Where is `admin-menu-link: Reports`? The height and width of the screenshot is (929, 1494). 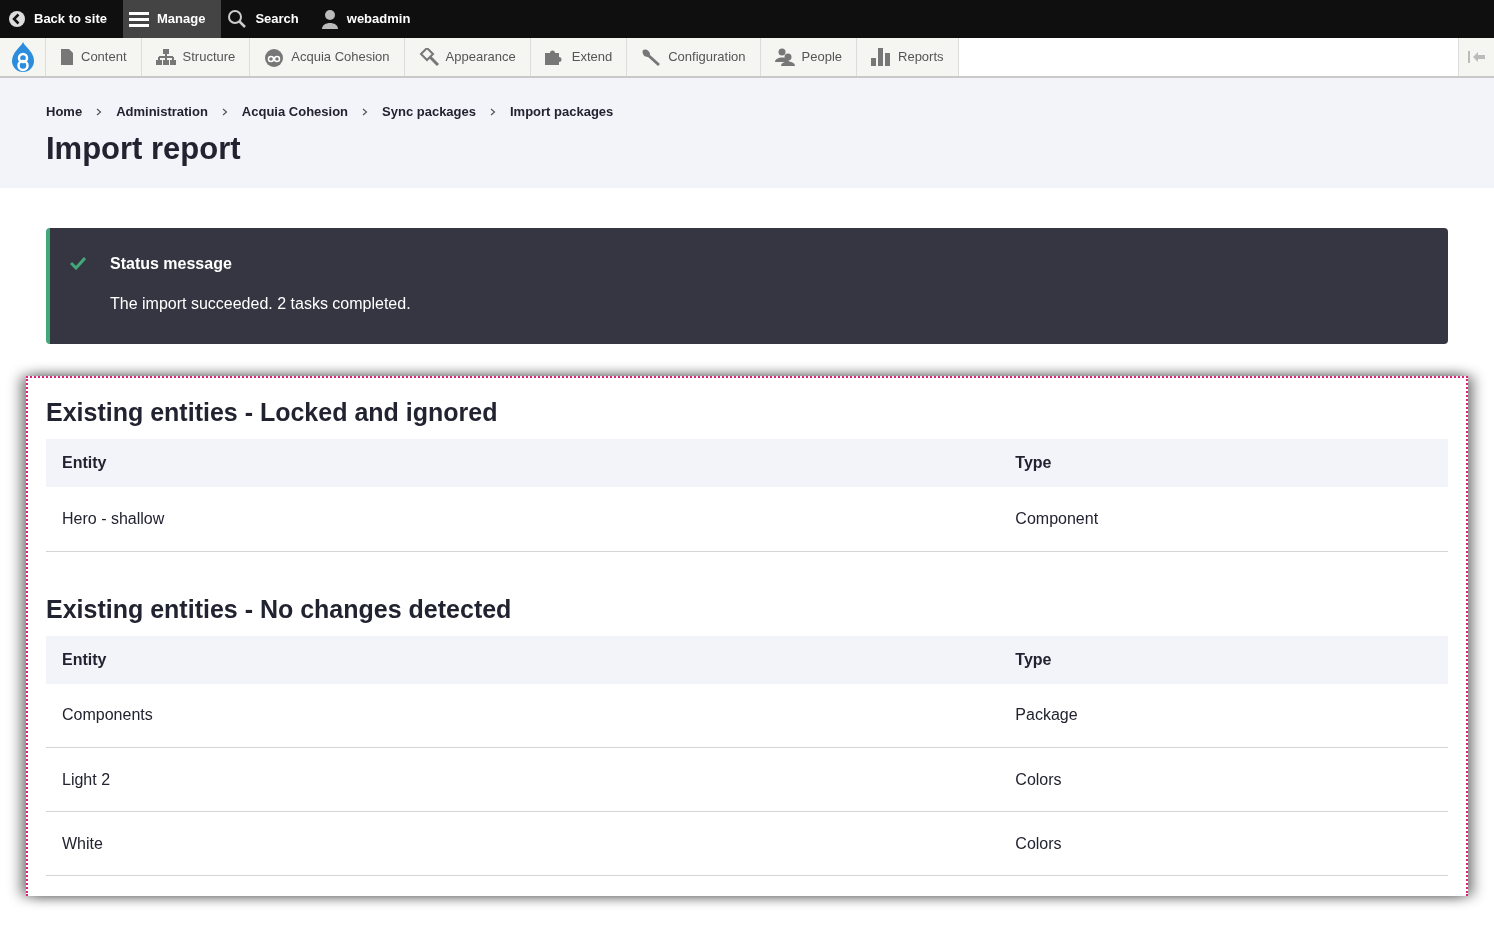
admin-menu-link: Reports is located at coordinates (908, 57).